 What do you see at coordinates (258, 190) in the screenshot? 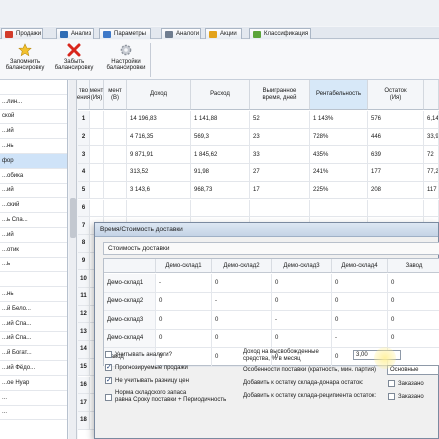
I see `table-row: 5 3 143,6 968,73 17 225% 208 117` at bounding box center [258, 190].